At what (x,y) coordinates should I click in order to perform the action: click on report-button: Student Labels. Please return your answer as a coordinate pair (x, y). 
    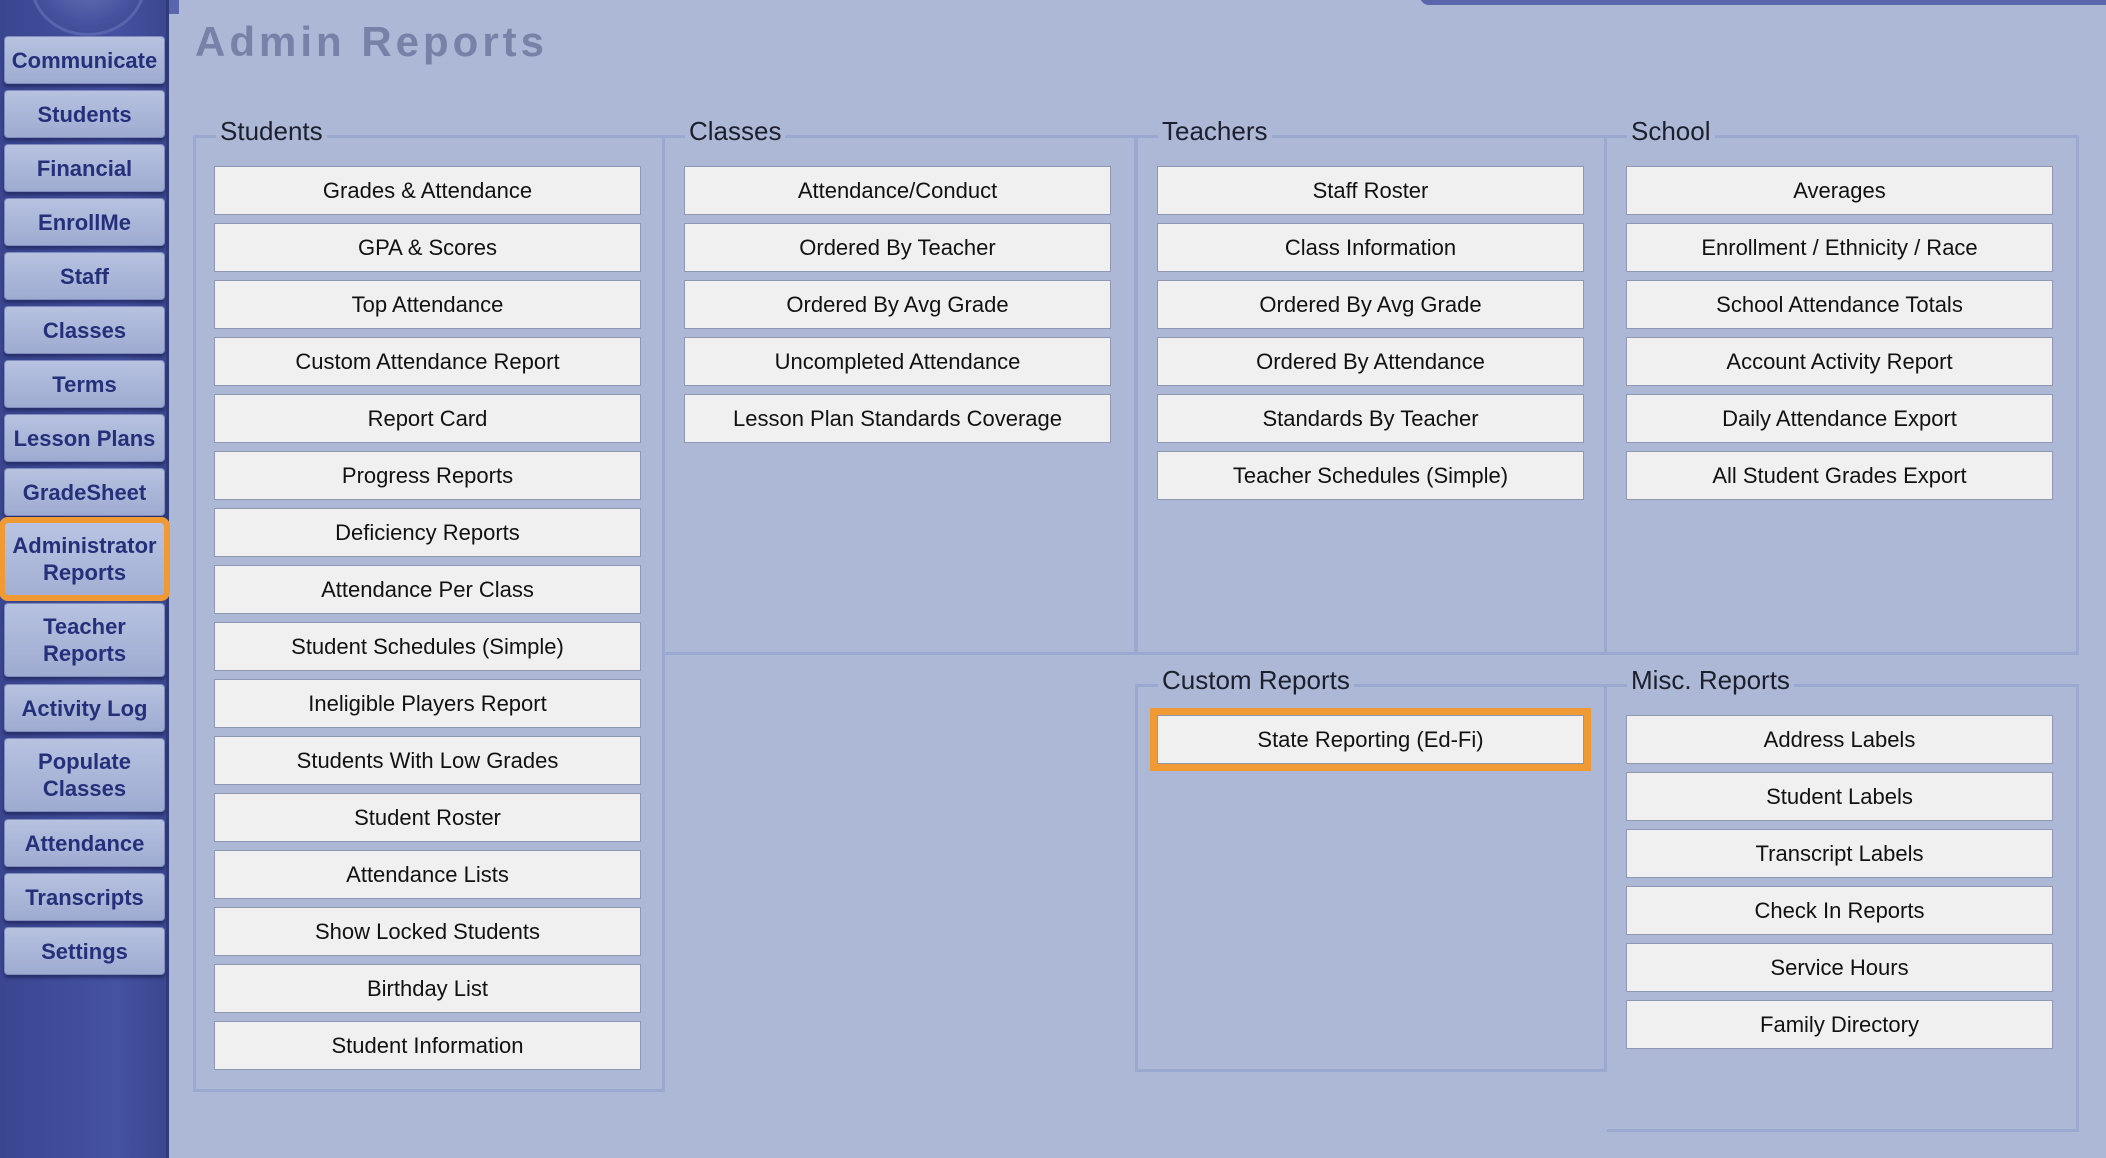
    Looking at the image, I should click on (1839, 796).